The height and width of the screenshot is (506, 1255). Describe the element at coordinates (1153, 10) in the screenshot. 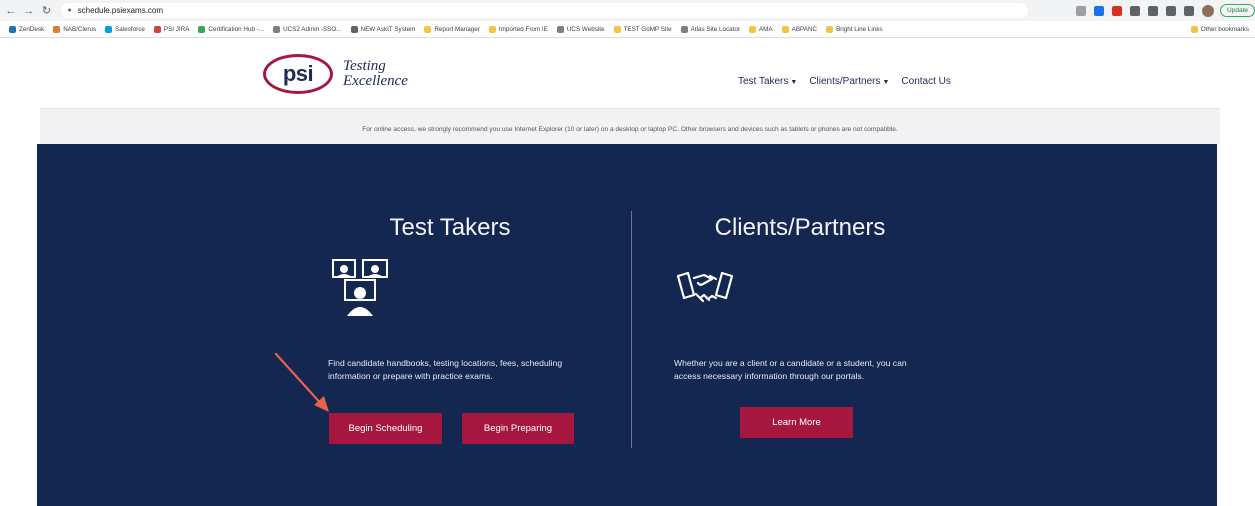

I see `extension-grid-icon` at that location.